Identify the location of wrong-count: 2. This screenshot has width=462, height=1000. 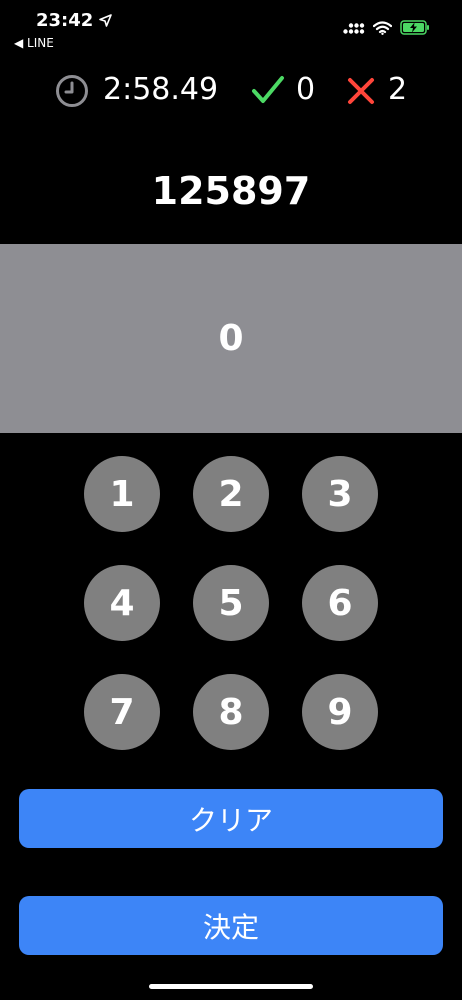
(398, 89).